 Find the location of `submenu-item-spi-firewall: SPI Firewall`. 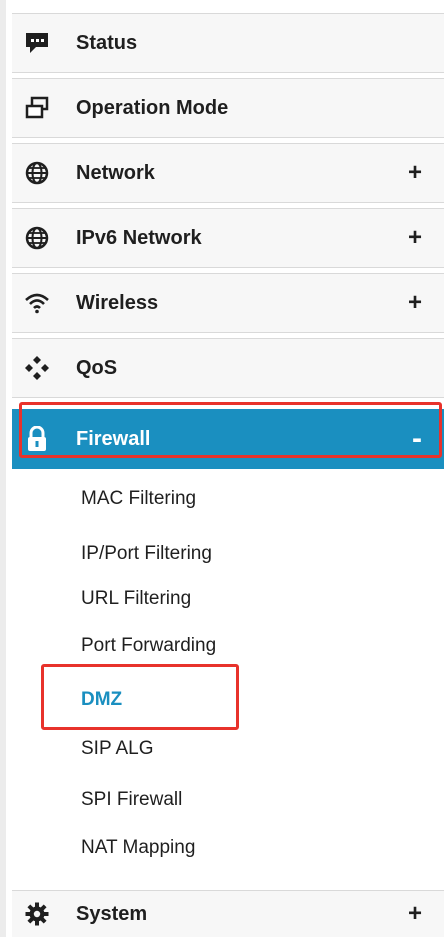

submenu-item-spi-firewall: SPI Firewall is located at coordinates (131, 800).